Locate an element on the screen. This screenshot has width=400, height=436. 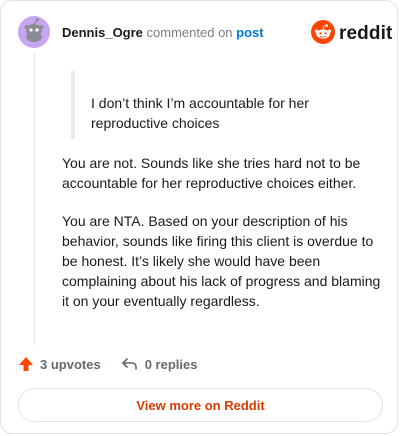
username: Dennis_Ogre is located at coordinates (102, 32).